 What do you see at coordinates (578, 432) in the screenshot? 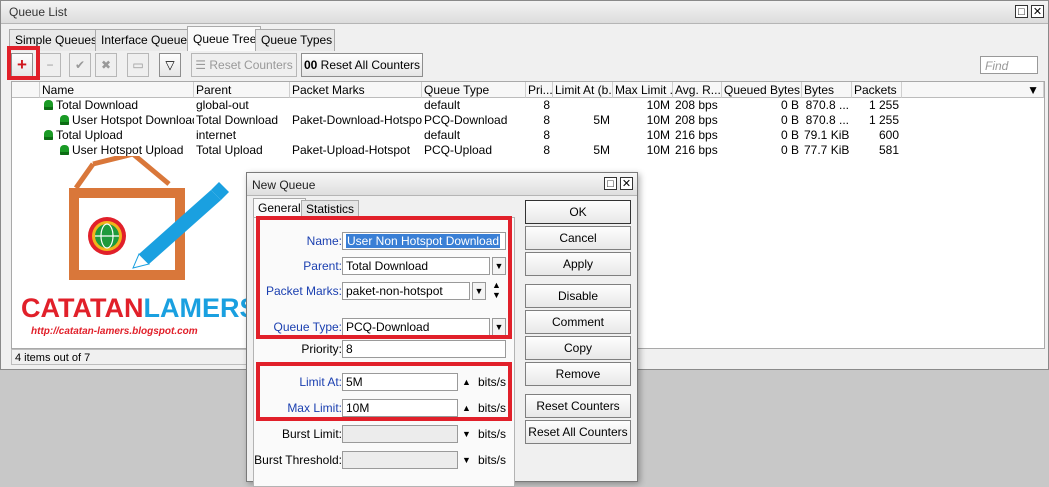
I see `reset-all-counters-dialog-button: Reset All Counters` at bounding box center [578, 432].